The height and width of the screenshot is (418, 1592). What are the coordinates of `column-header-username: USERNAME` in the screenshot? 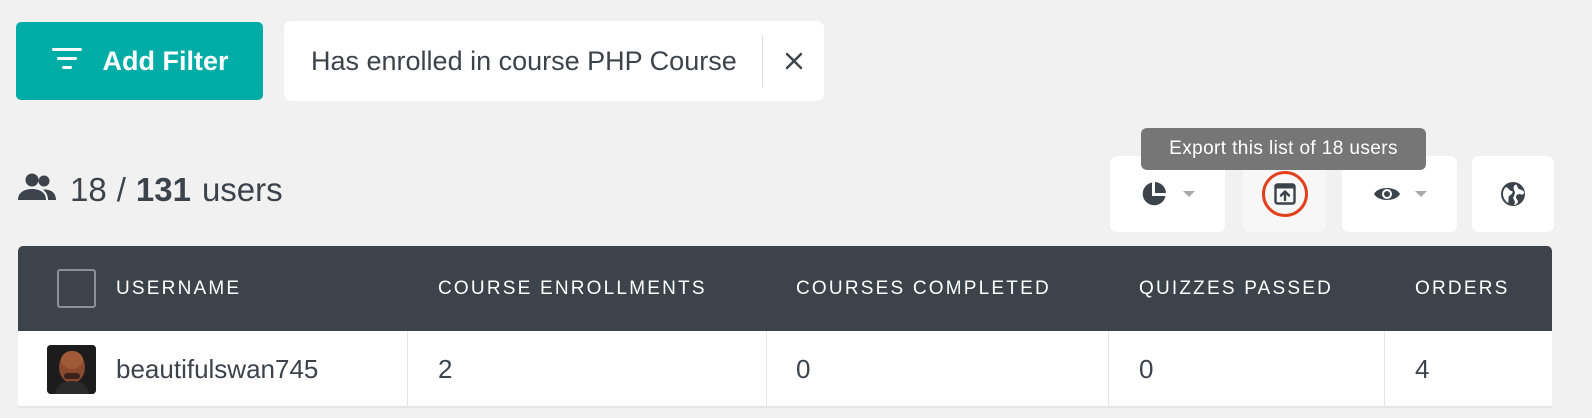 It's located at (178, 288).